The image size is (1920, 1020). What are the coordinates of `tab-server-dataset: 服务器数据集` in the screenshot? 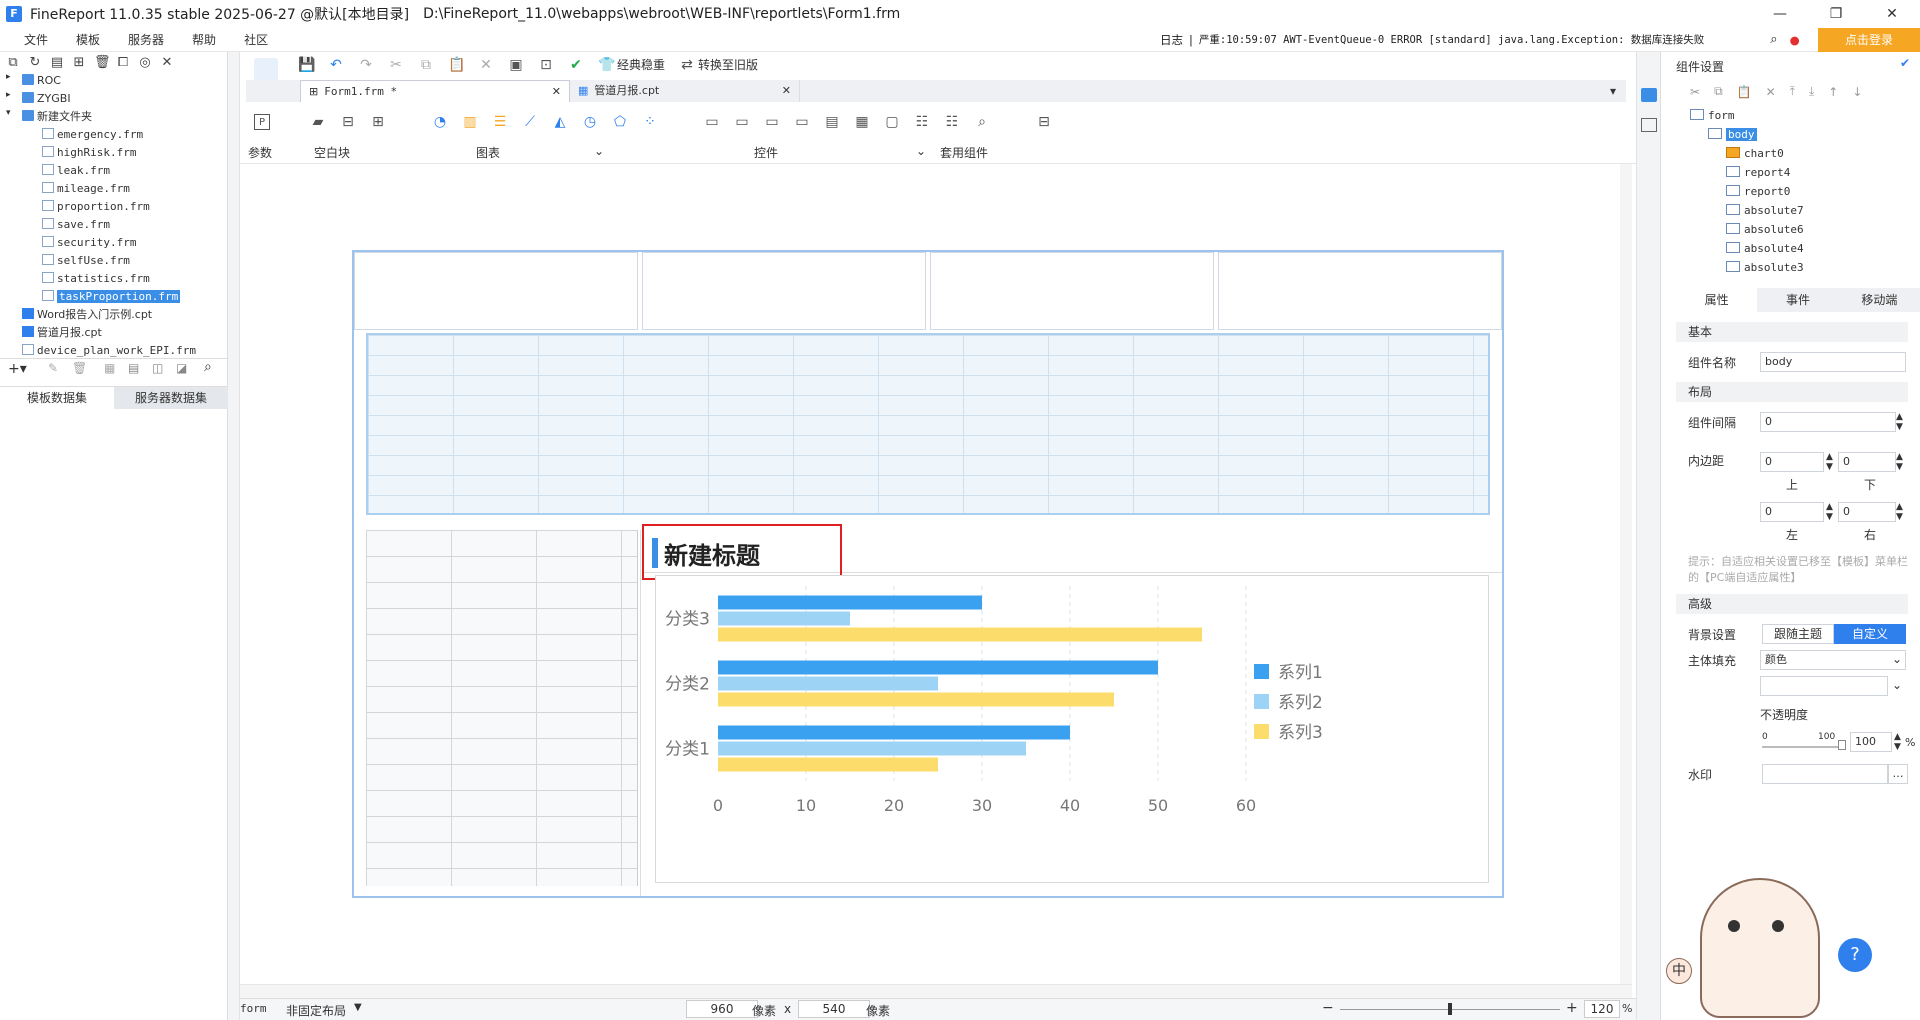 It's located at (171, 397).